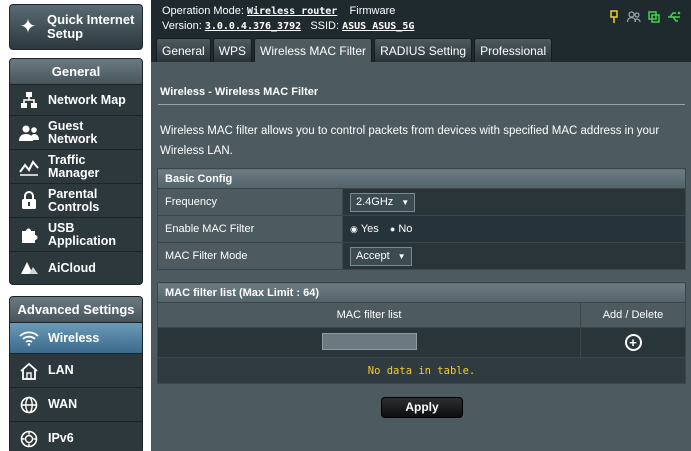 The width and height of the screenshot is (691, 451). I want to click on ipv6-icon, so click(29, 439).